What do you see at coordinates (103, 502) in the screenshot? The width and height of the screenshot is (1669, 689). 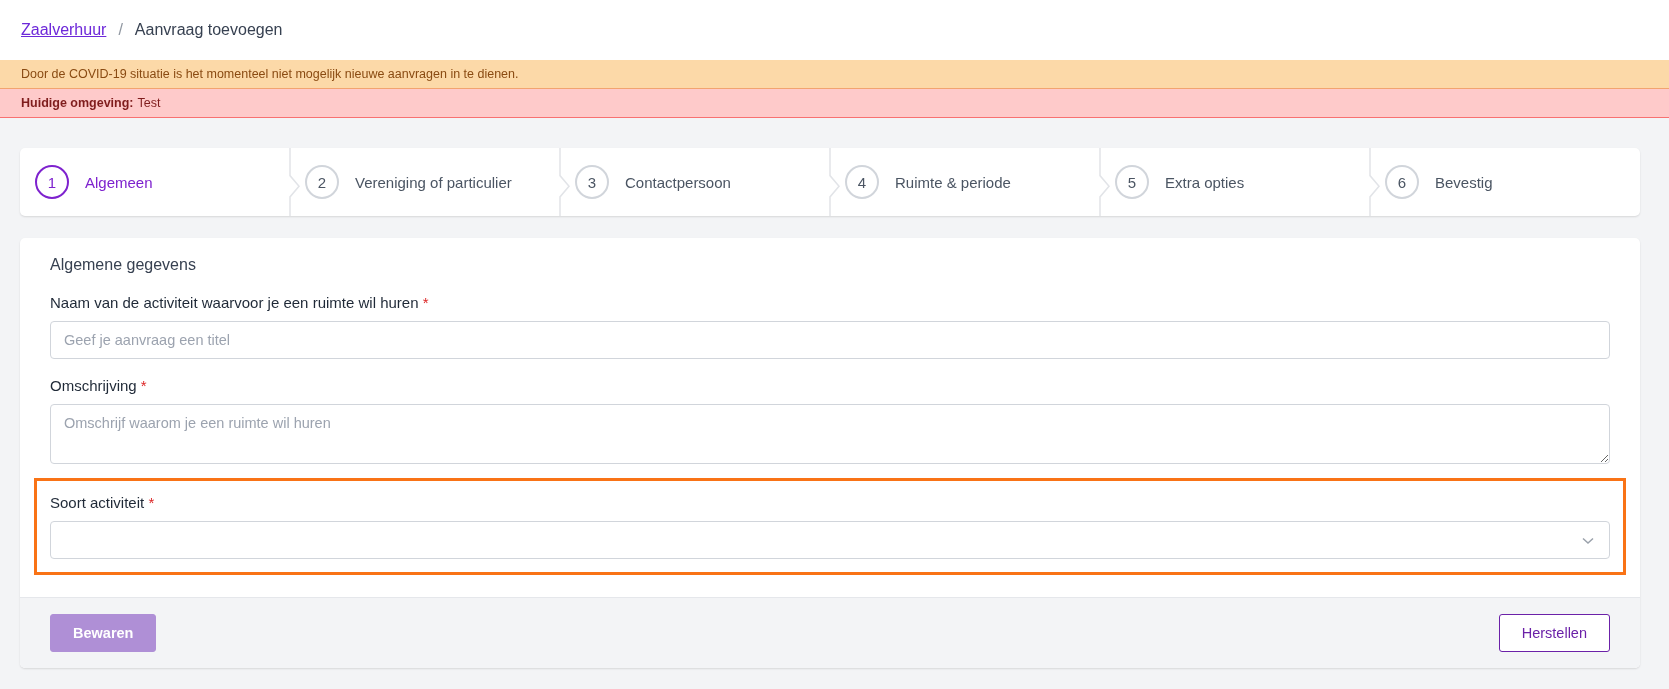 I see `field-label: Soort activiteit *` at bounding box center [103, 502].